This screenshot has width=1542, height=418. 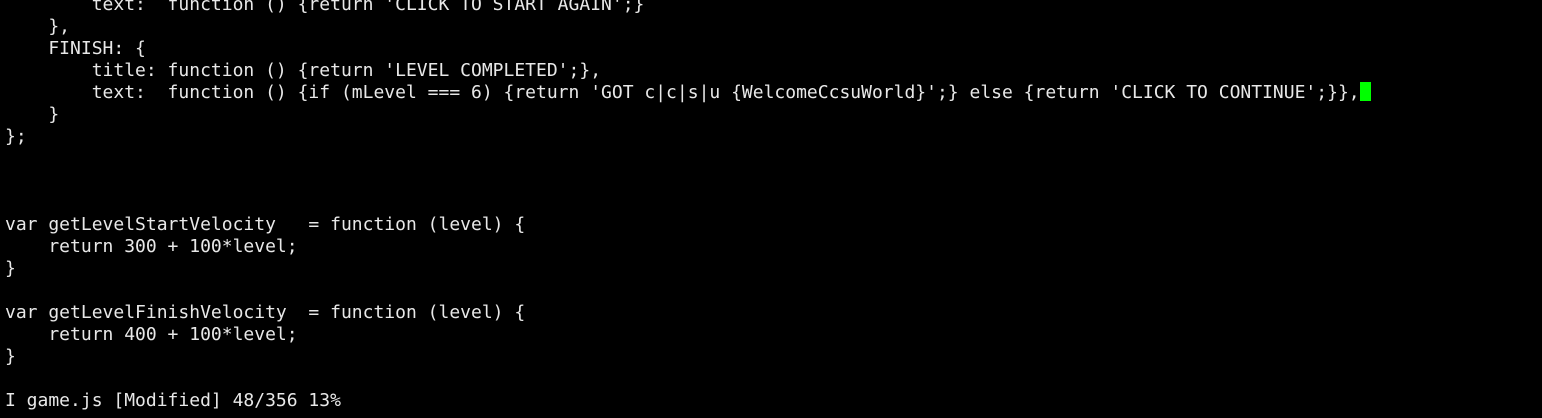 What do you see at coordinates (151, 246) in the screenshot?
I see `code-line-12: return 300 + 100*level;` at bounding box center [151, 246].